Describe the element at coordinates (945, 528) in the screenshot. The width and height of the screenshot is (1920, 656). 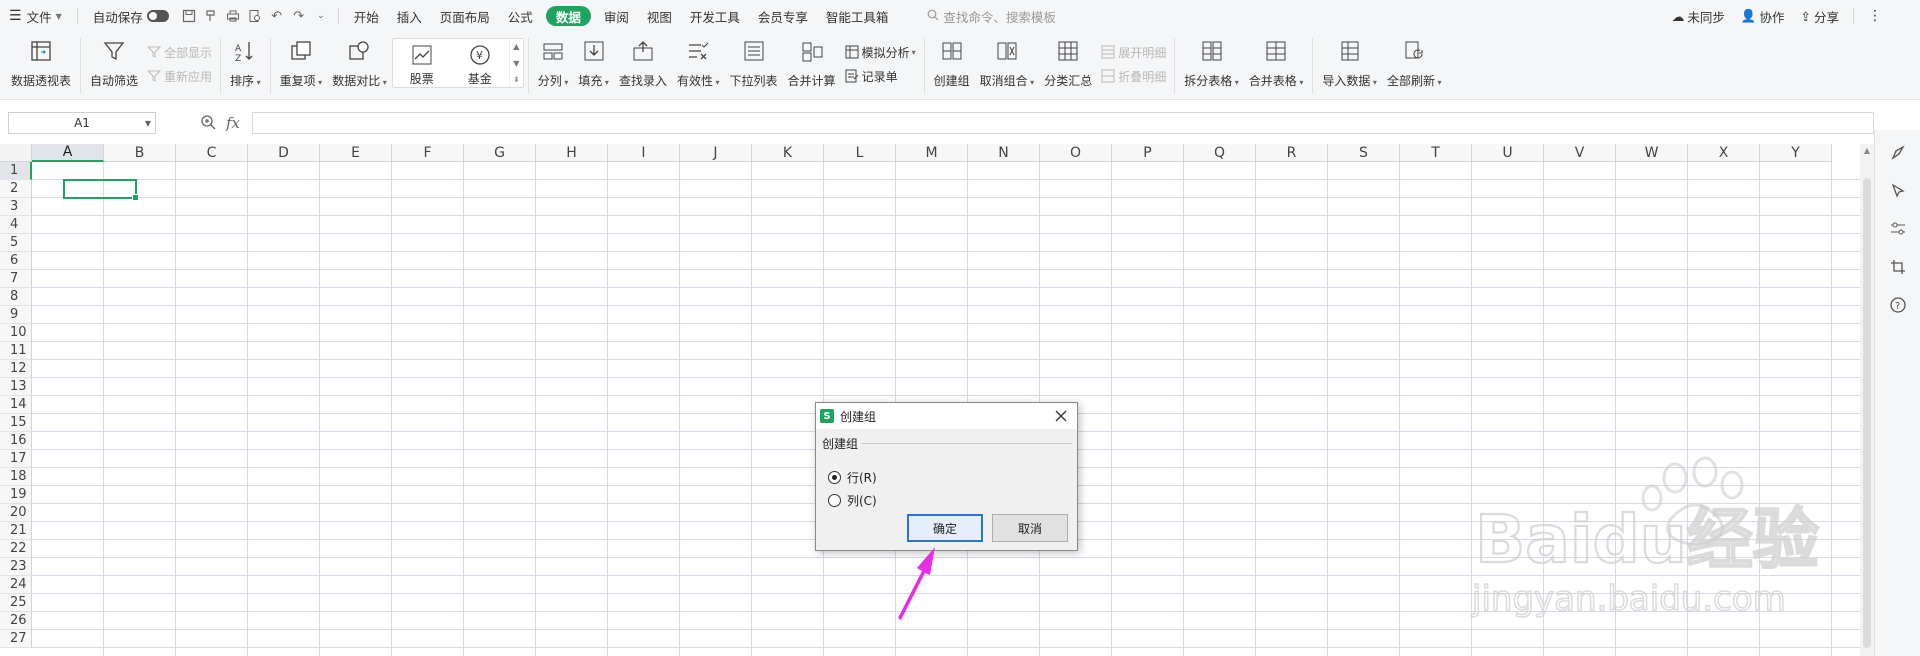
I see `ok-button: 确定` at that location.